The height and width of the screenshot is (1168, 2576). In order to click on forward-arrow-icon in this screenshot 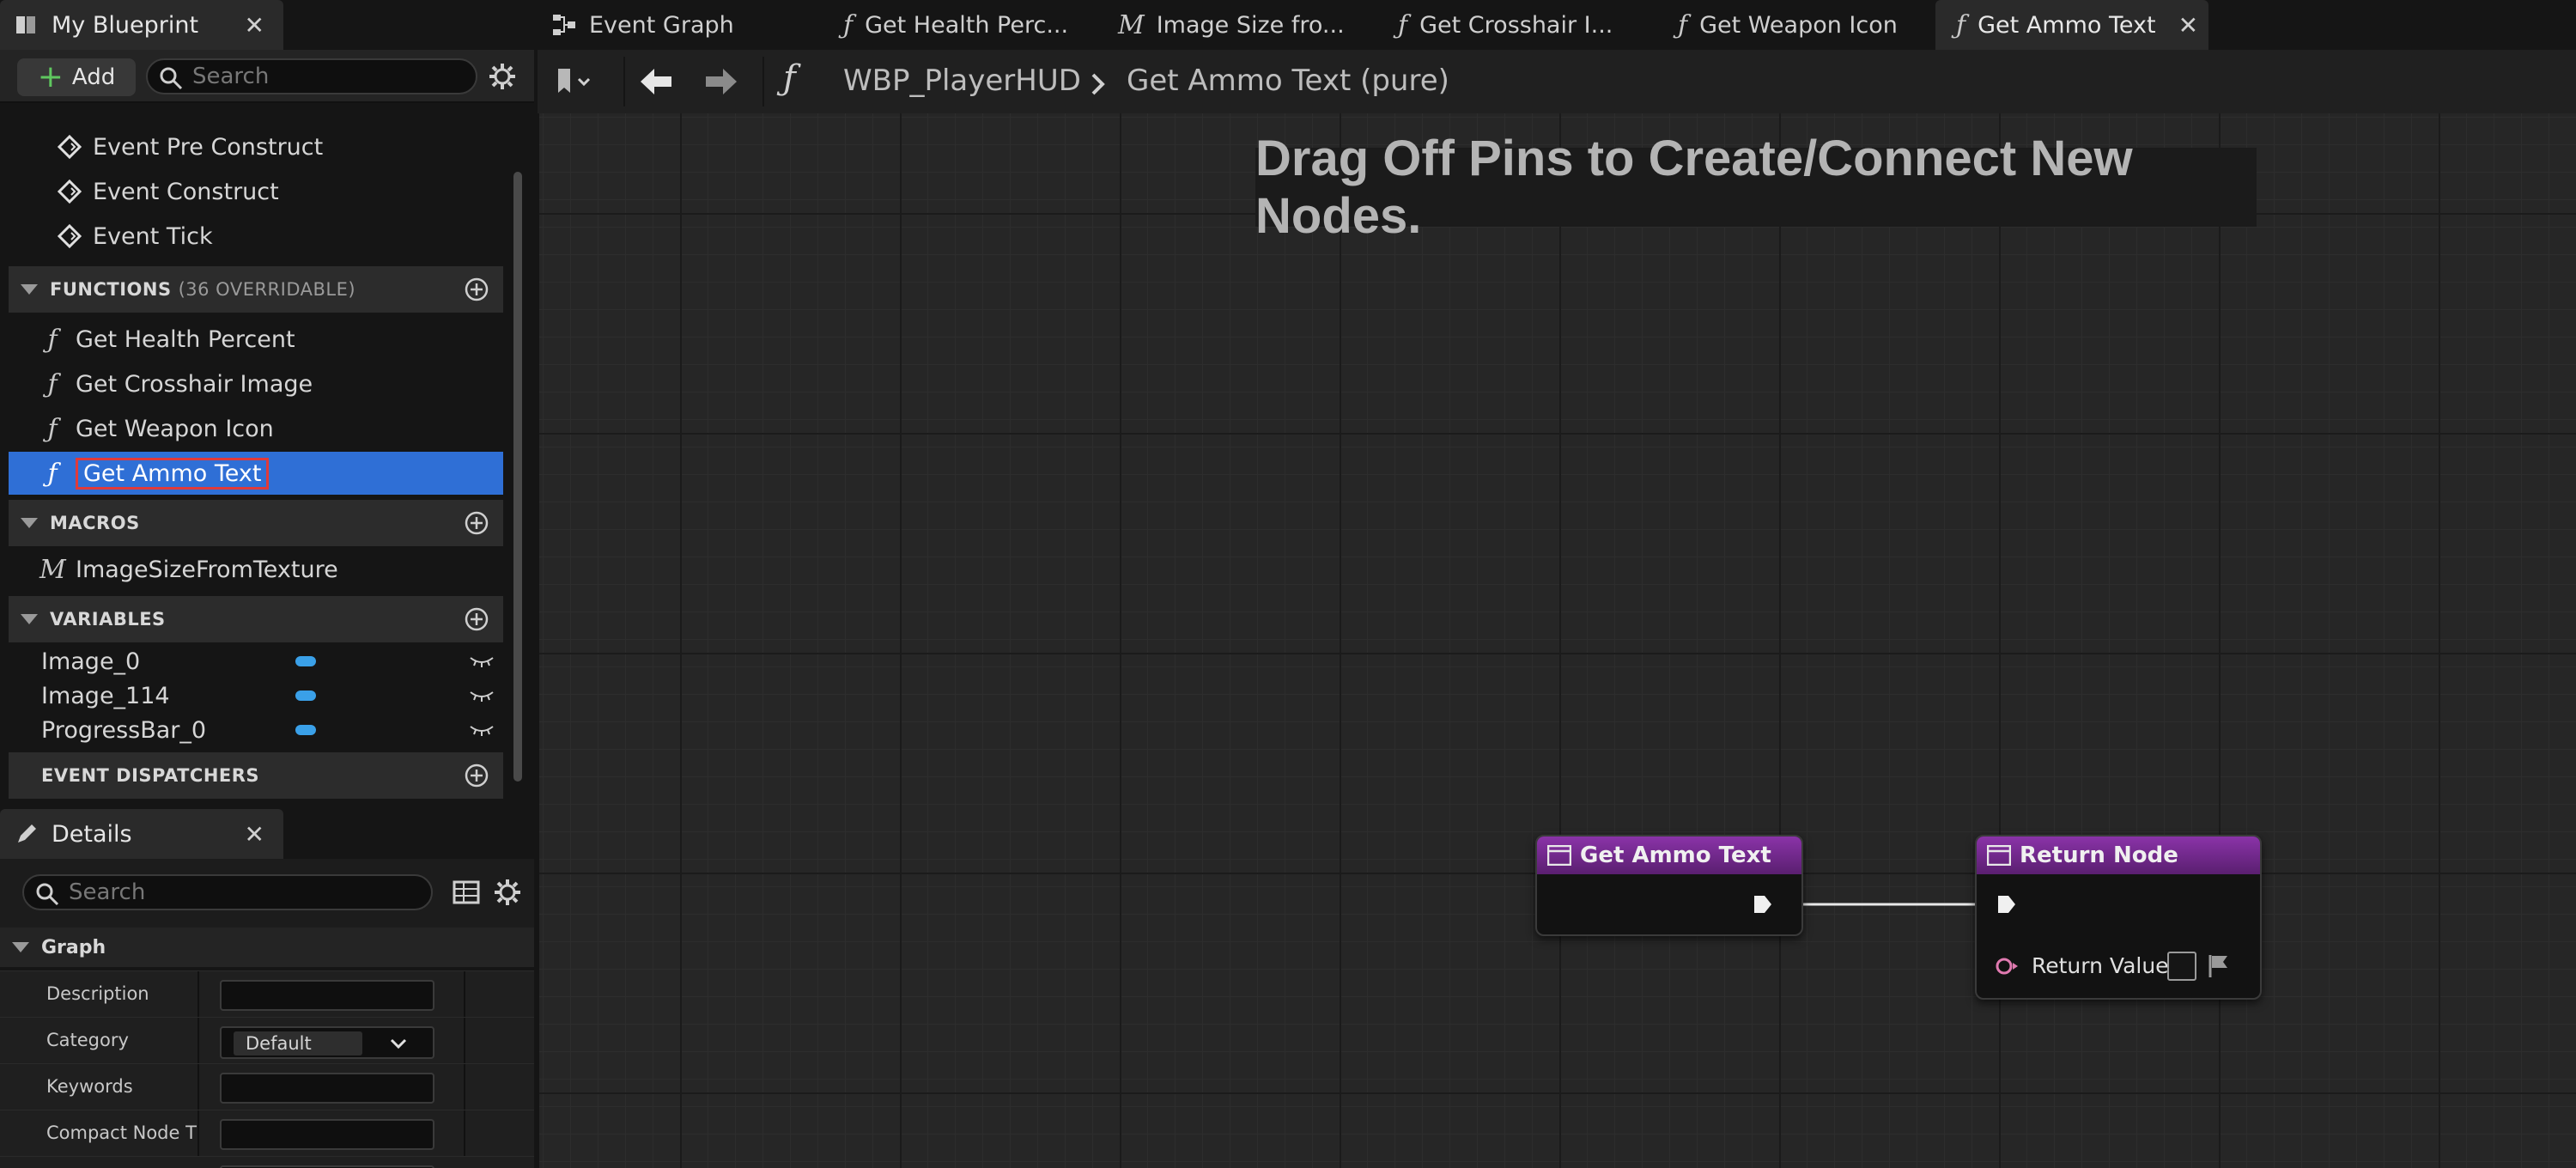, I will do `click(721, 81)`.